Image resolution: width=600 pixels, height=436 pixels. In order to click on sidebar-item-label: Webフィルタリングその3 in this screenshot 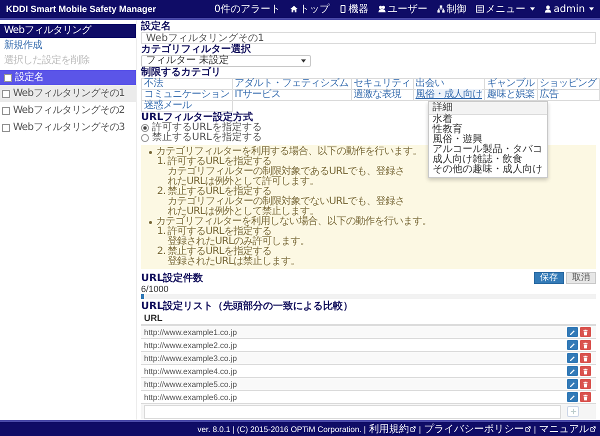, I will do `click(69, 127)`.